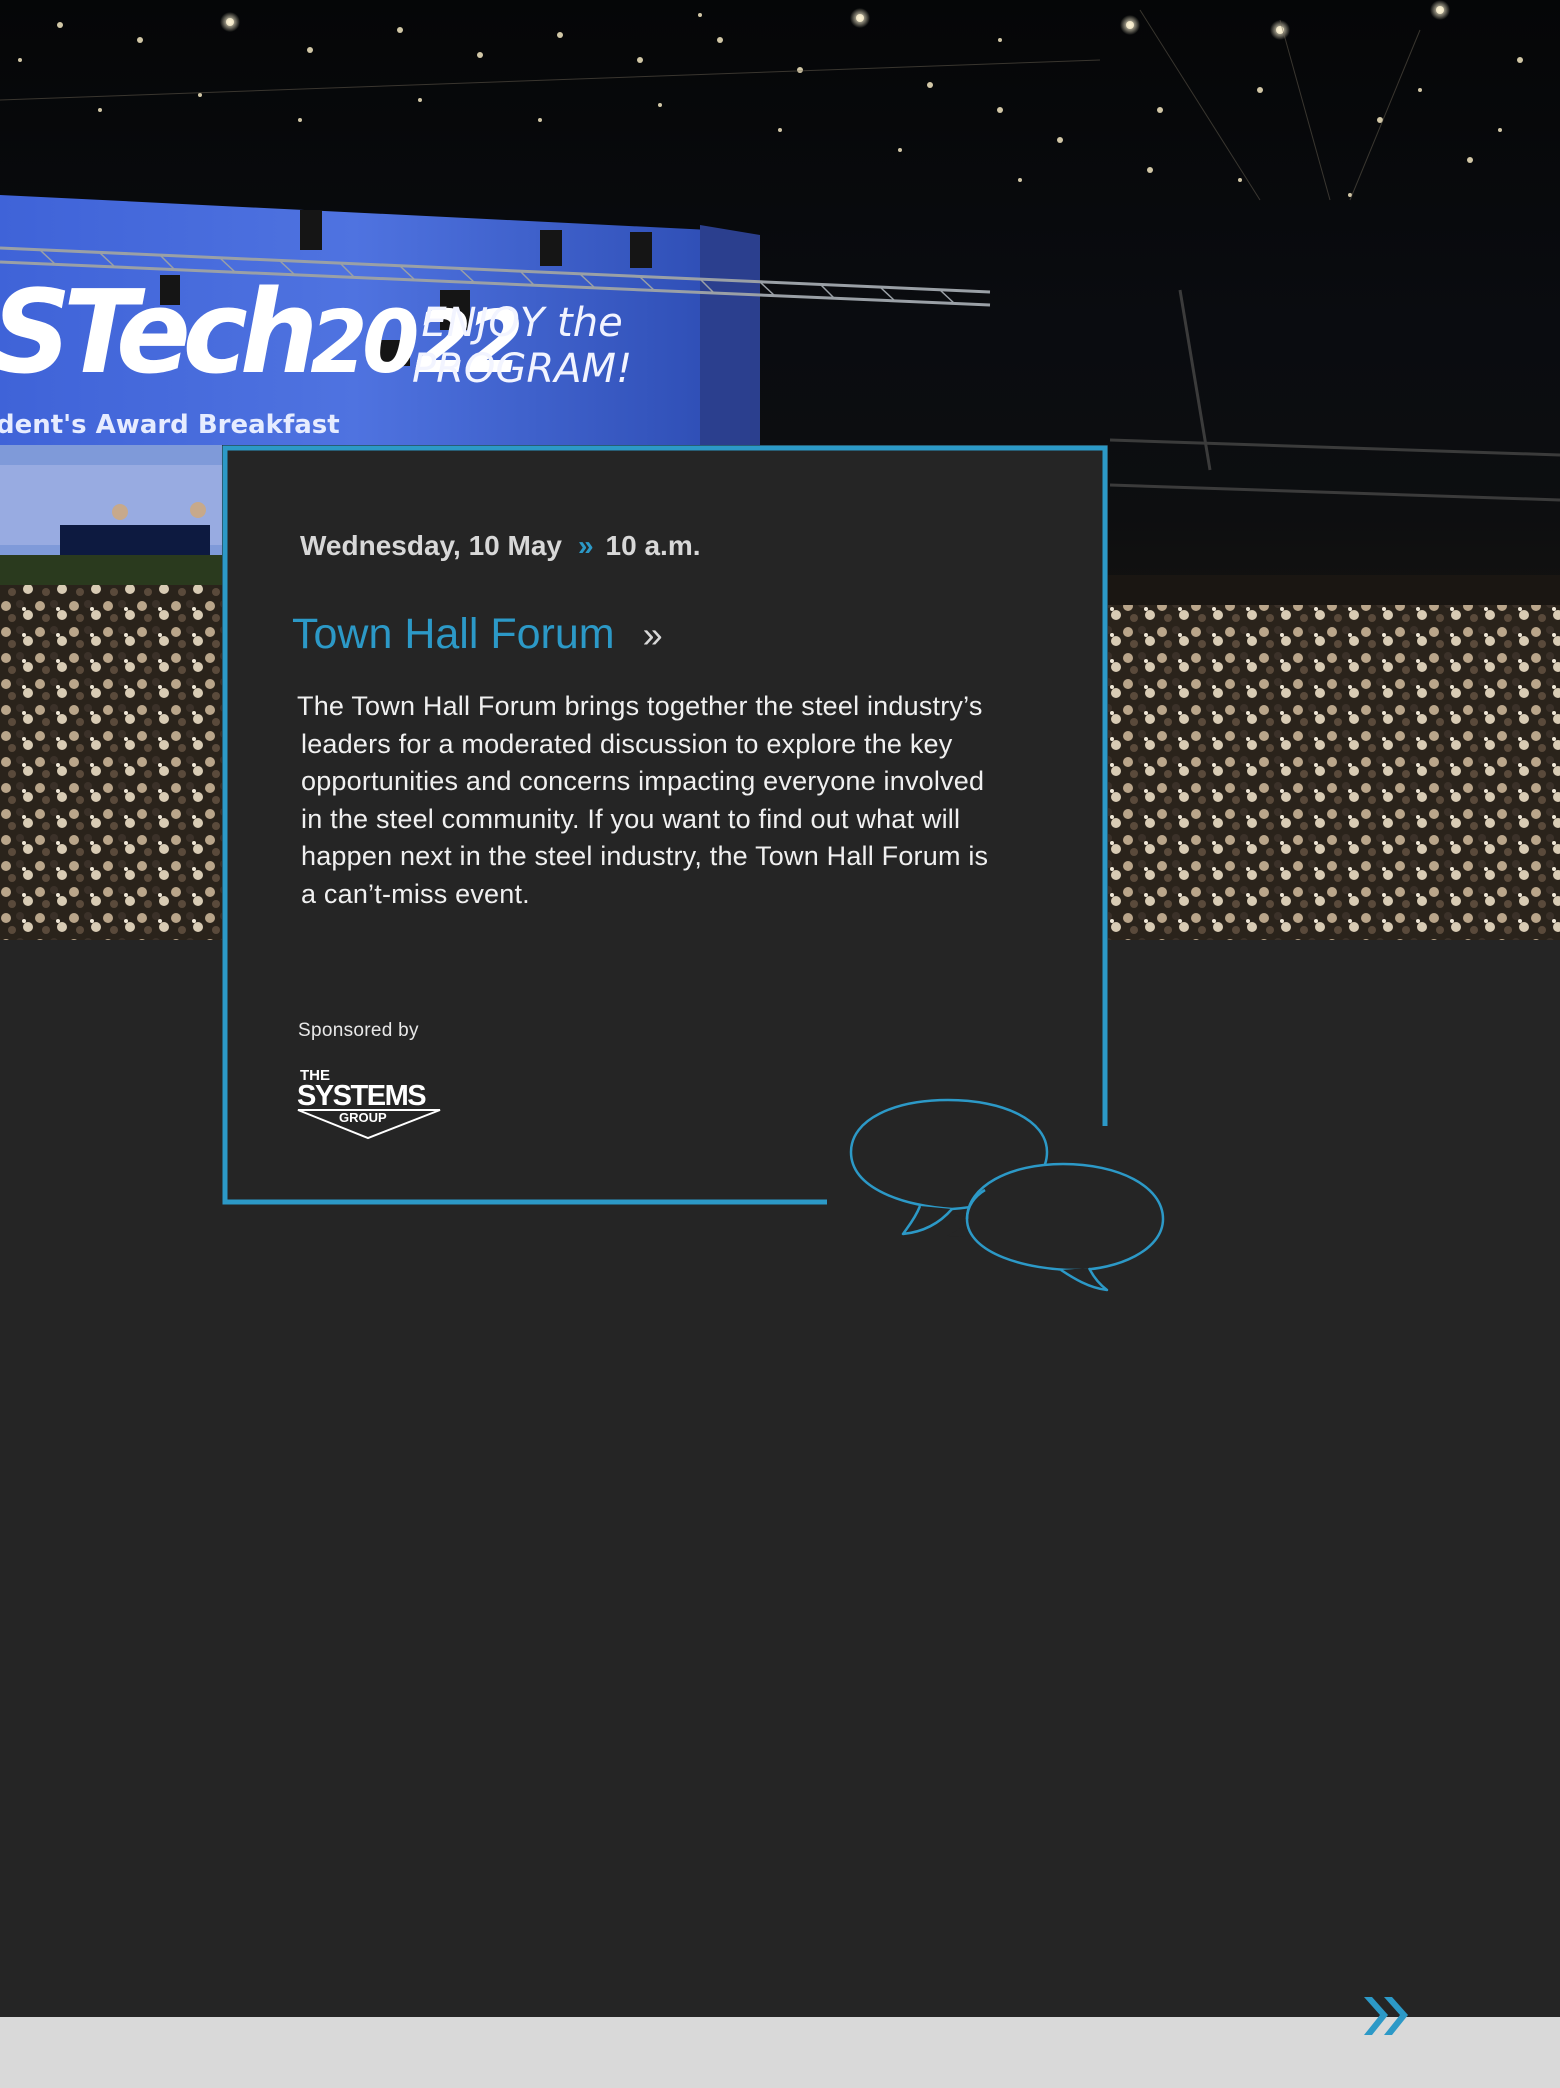  I want to click on banner-subtitle: dent's Award Breakfast, so click(170, 425).